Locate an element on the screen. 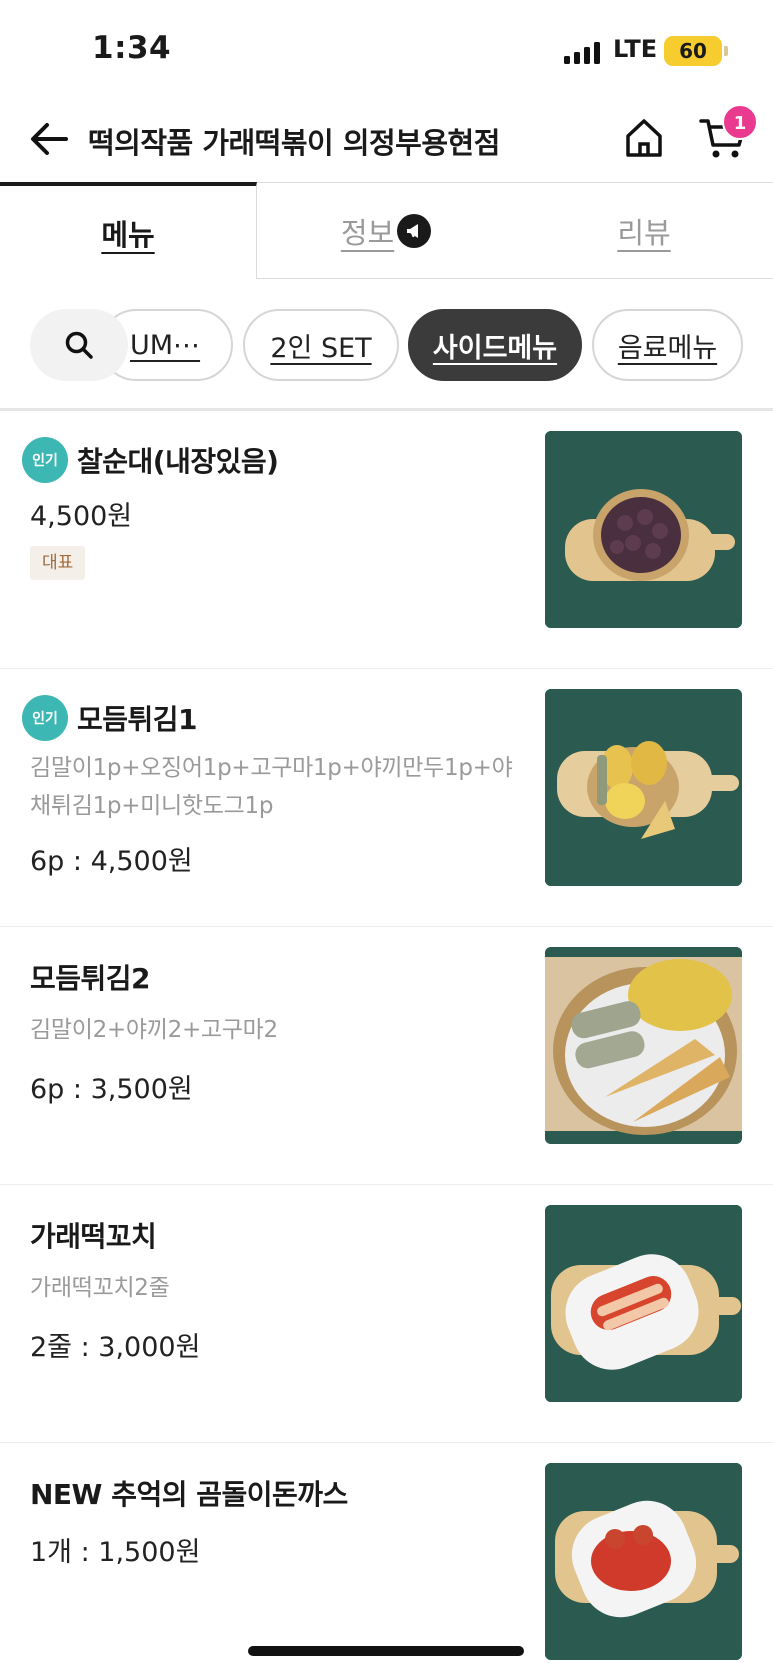 This screenshot has width=773, height=1673. item-description: 김말이1p+오징어1p+고구마1p+야끼만두1p+야채튀김1p+미니핫도그1p is located at coordinates (271, 787).